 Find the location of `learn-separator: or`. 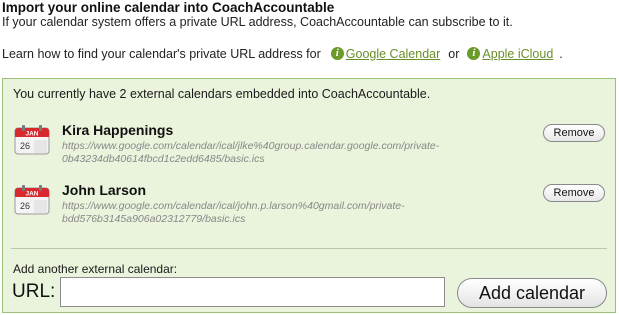

learn-separator: or is located at coordinates (454, 54).